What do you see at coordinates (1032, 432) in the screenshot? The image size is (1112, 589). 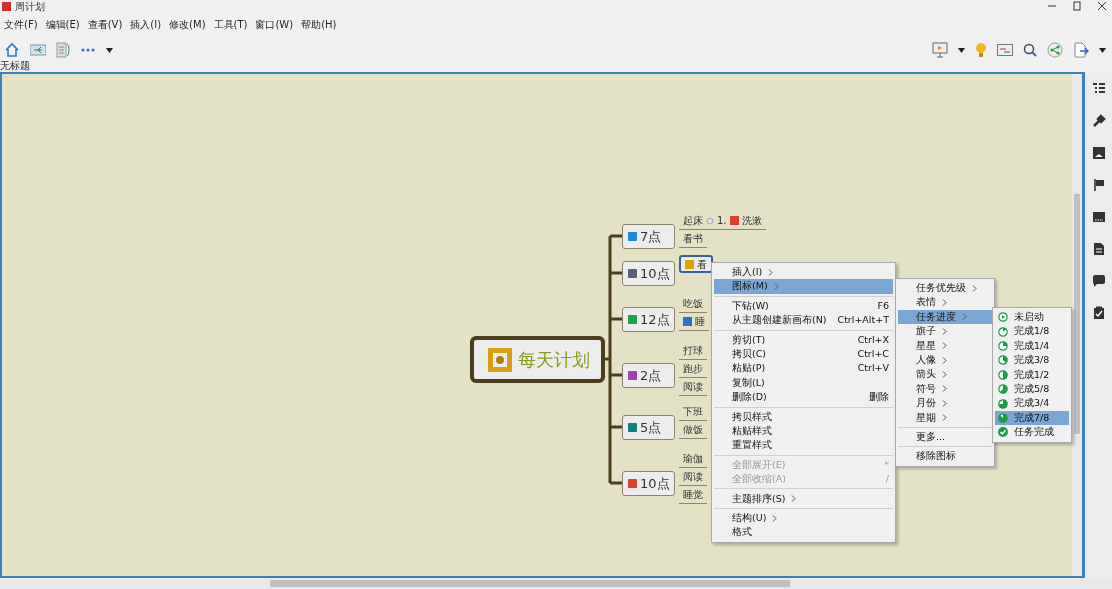 I see `menu-item: 任务完成` at bounding box center [1032, 432].